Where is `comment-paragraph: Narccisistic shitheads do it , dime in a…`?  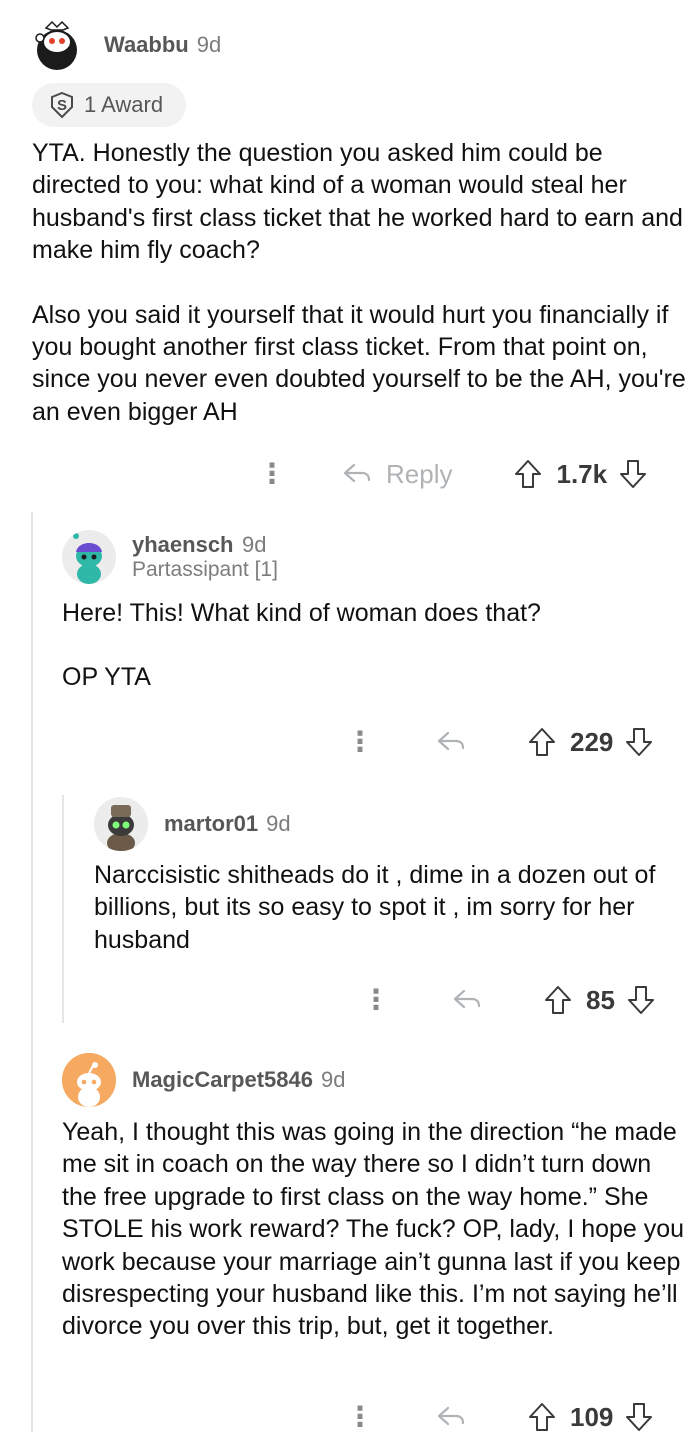 comment-paragraph: Narccisistic shitheads do it , dime in a… is located at coordinates (375, 907).